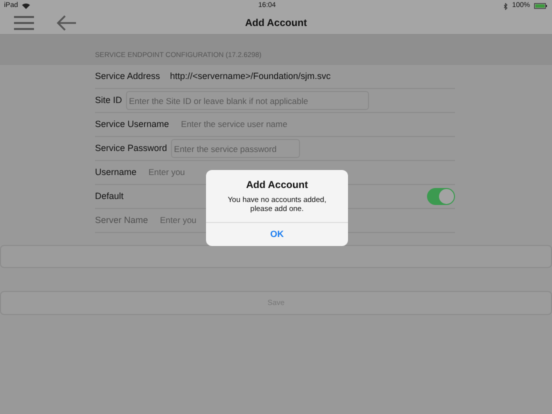  What do you see at coordinates (248, 100) in the screenshot?
I see `text-field: Enter the Site ID or leave blank if not applicable` at bounding box center [248, 100].